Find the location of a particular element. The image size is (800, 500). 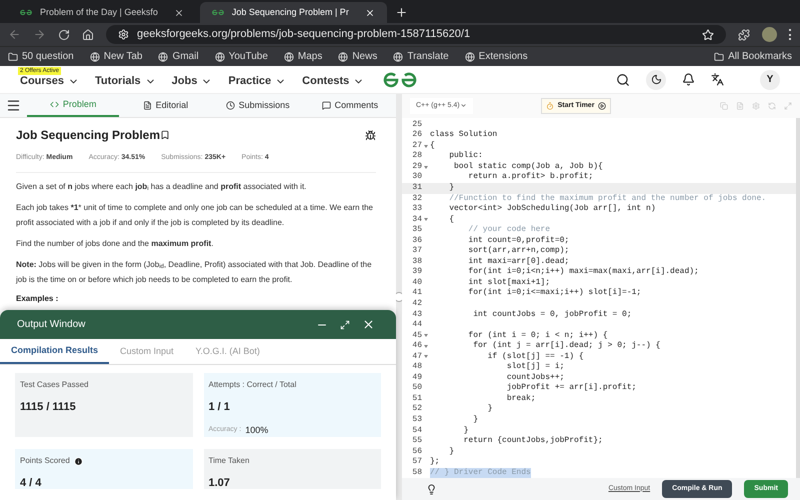

home-icon is located at coordinates (88, 34).